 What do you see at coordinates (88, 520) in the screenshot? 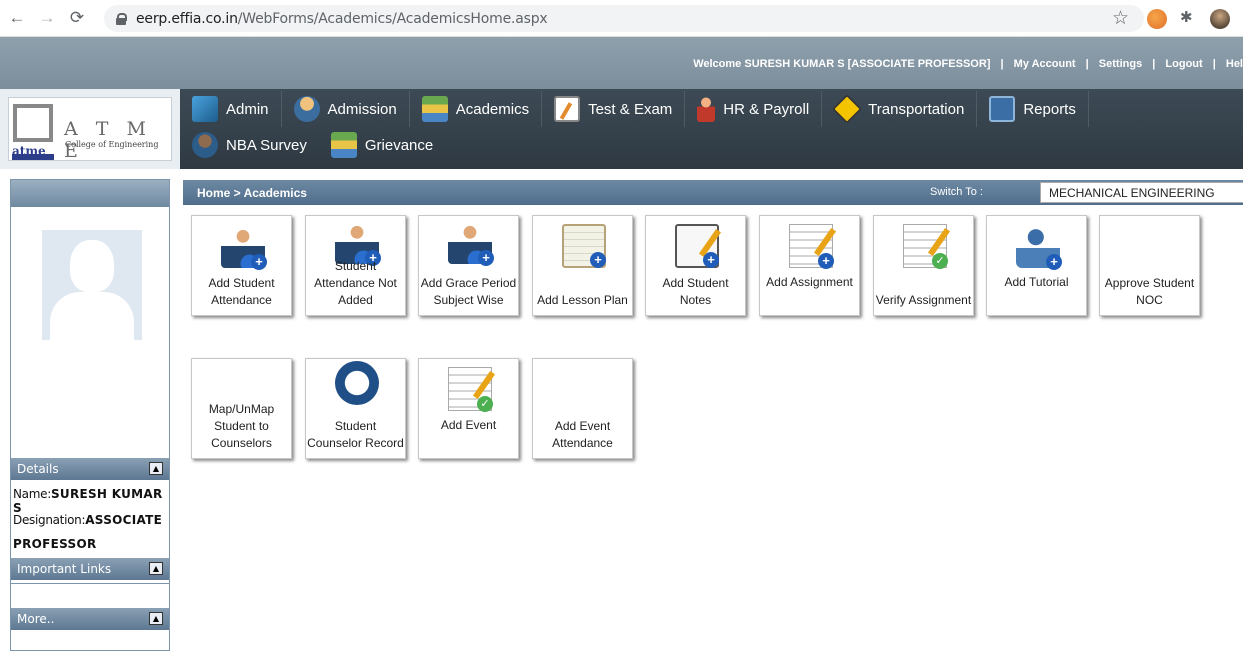
I see `detail-designation: Designation:ASSOCIATE` at bounding box center [88, 520].